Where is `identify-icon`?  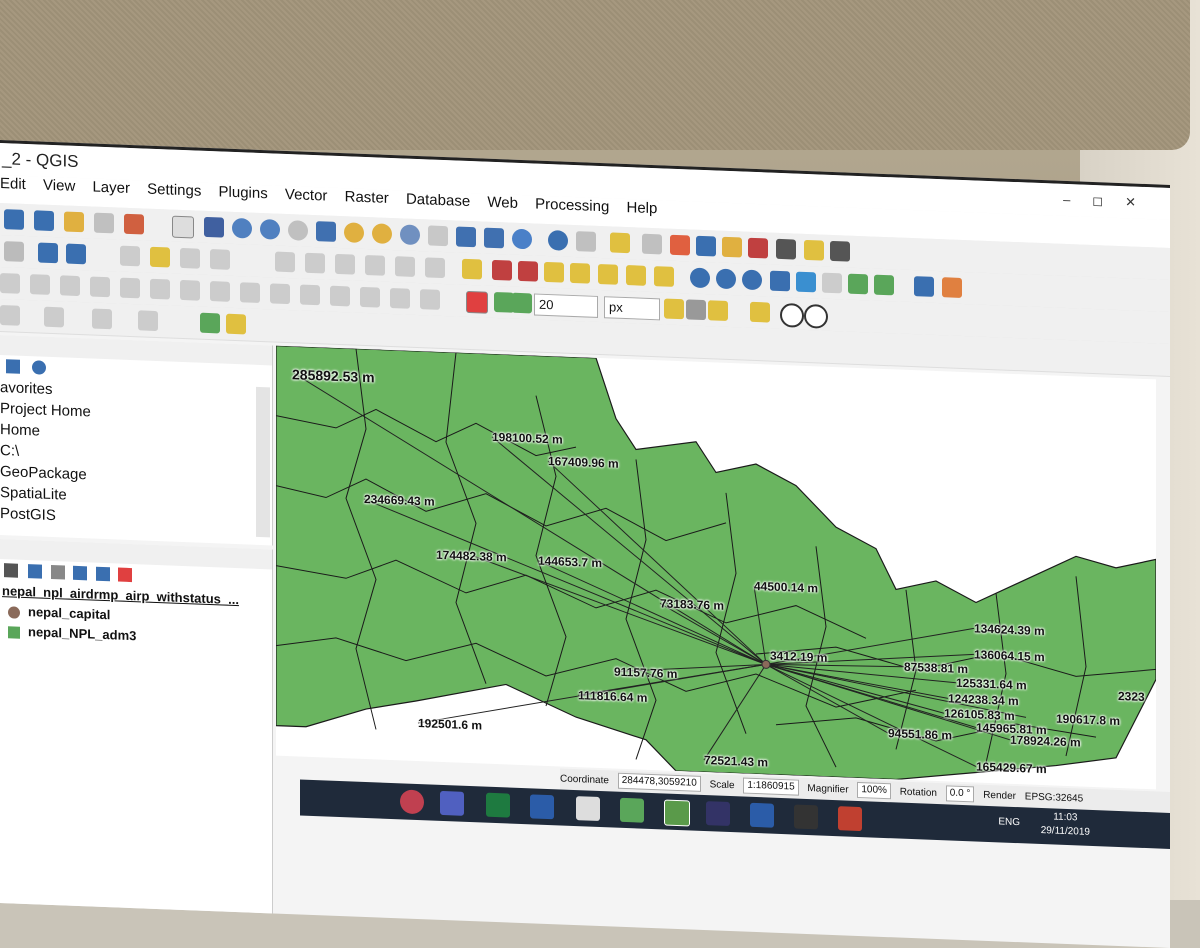 identify-icon is located at coordinates (558, 240).